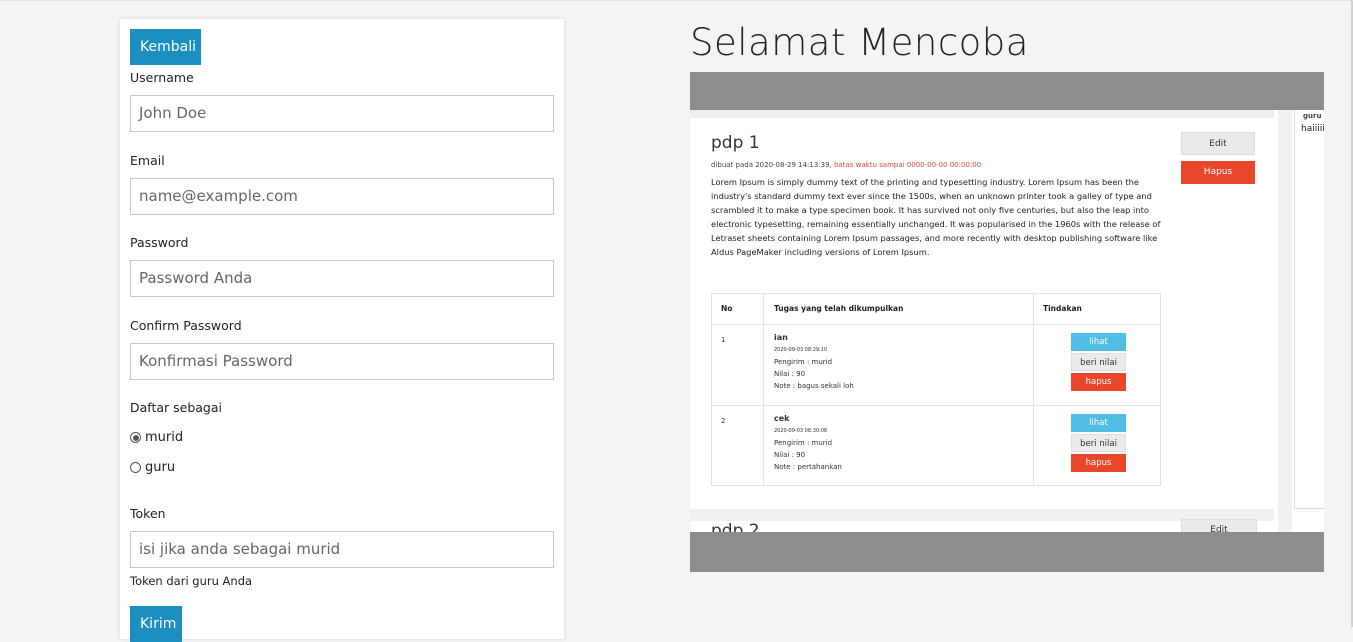 The width and height of the screenshot is (1353, 642). I want to click on password-input: Password Anda, so click(342, 278).